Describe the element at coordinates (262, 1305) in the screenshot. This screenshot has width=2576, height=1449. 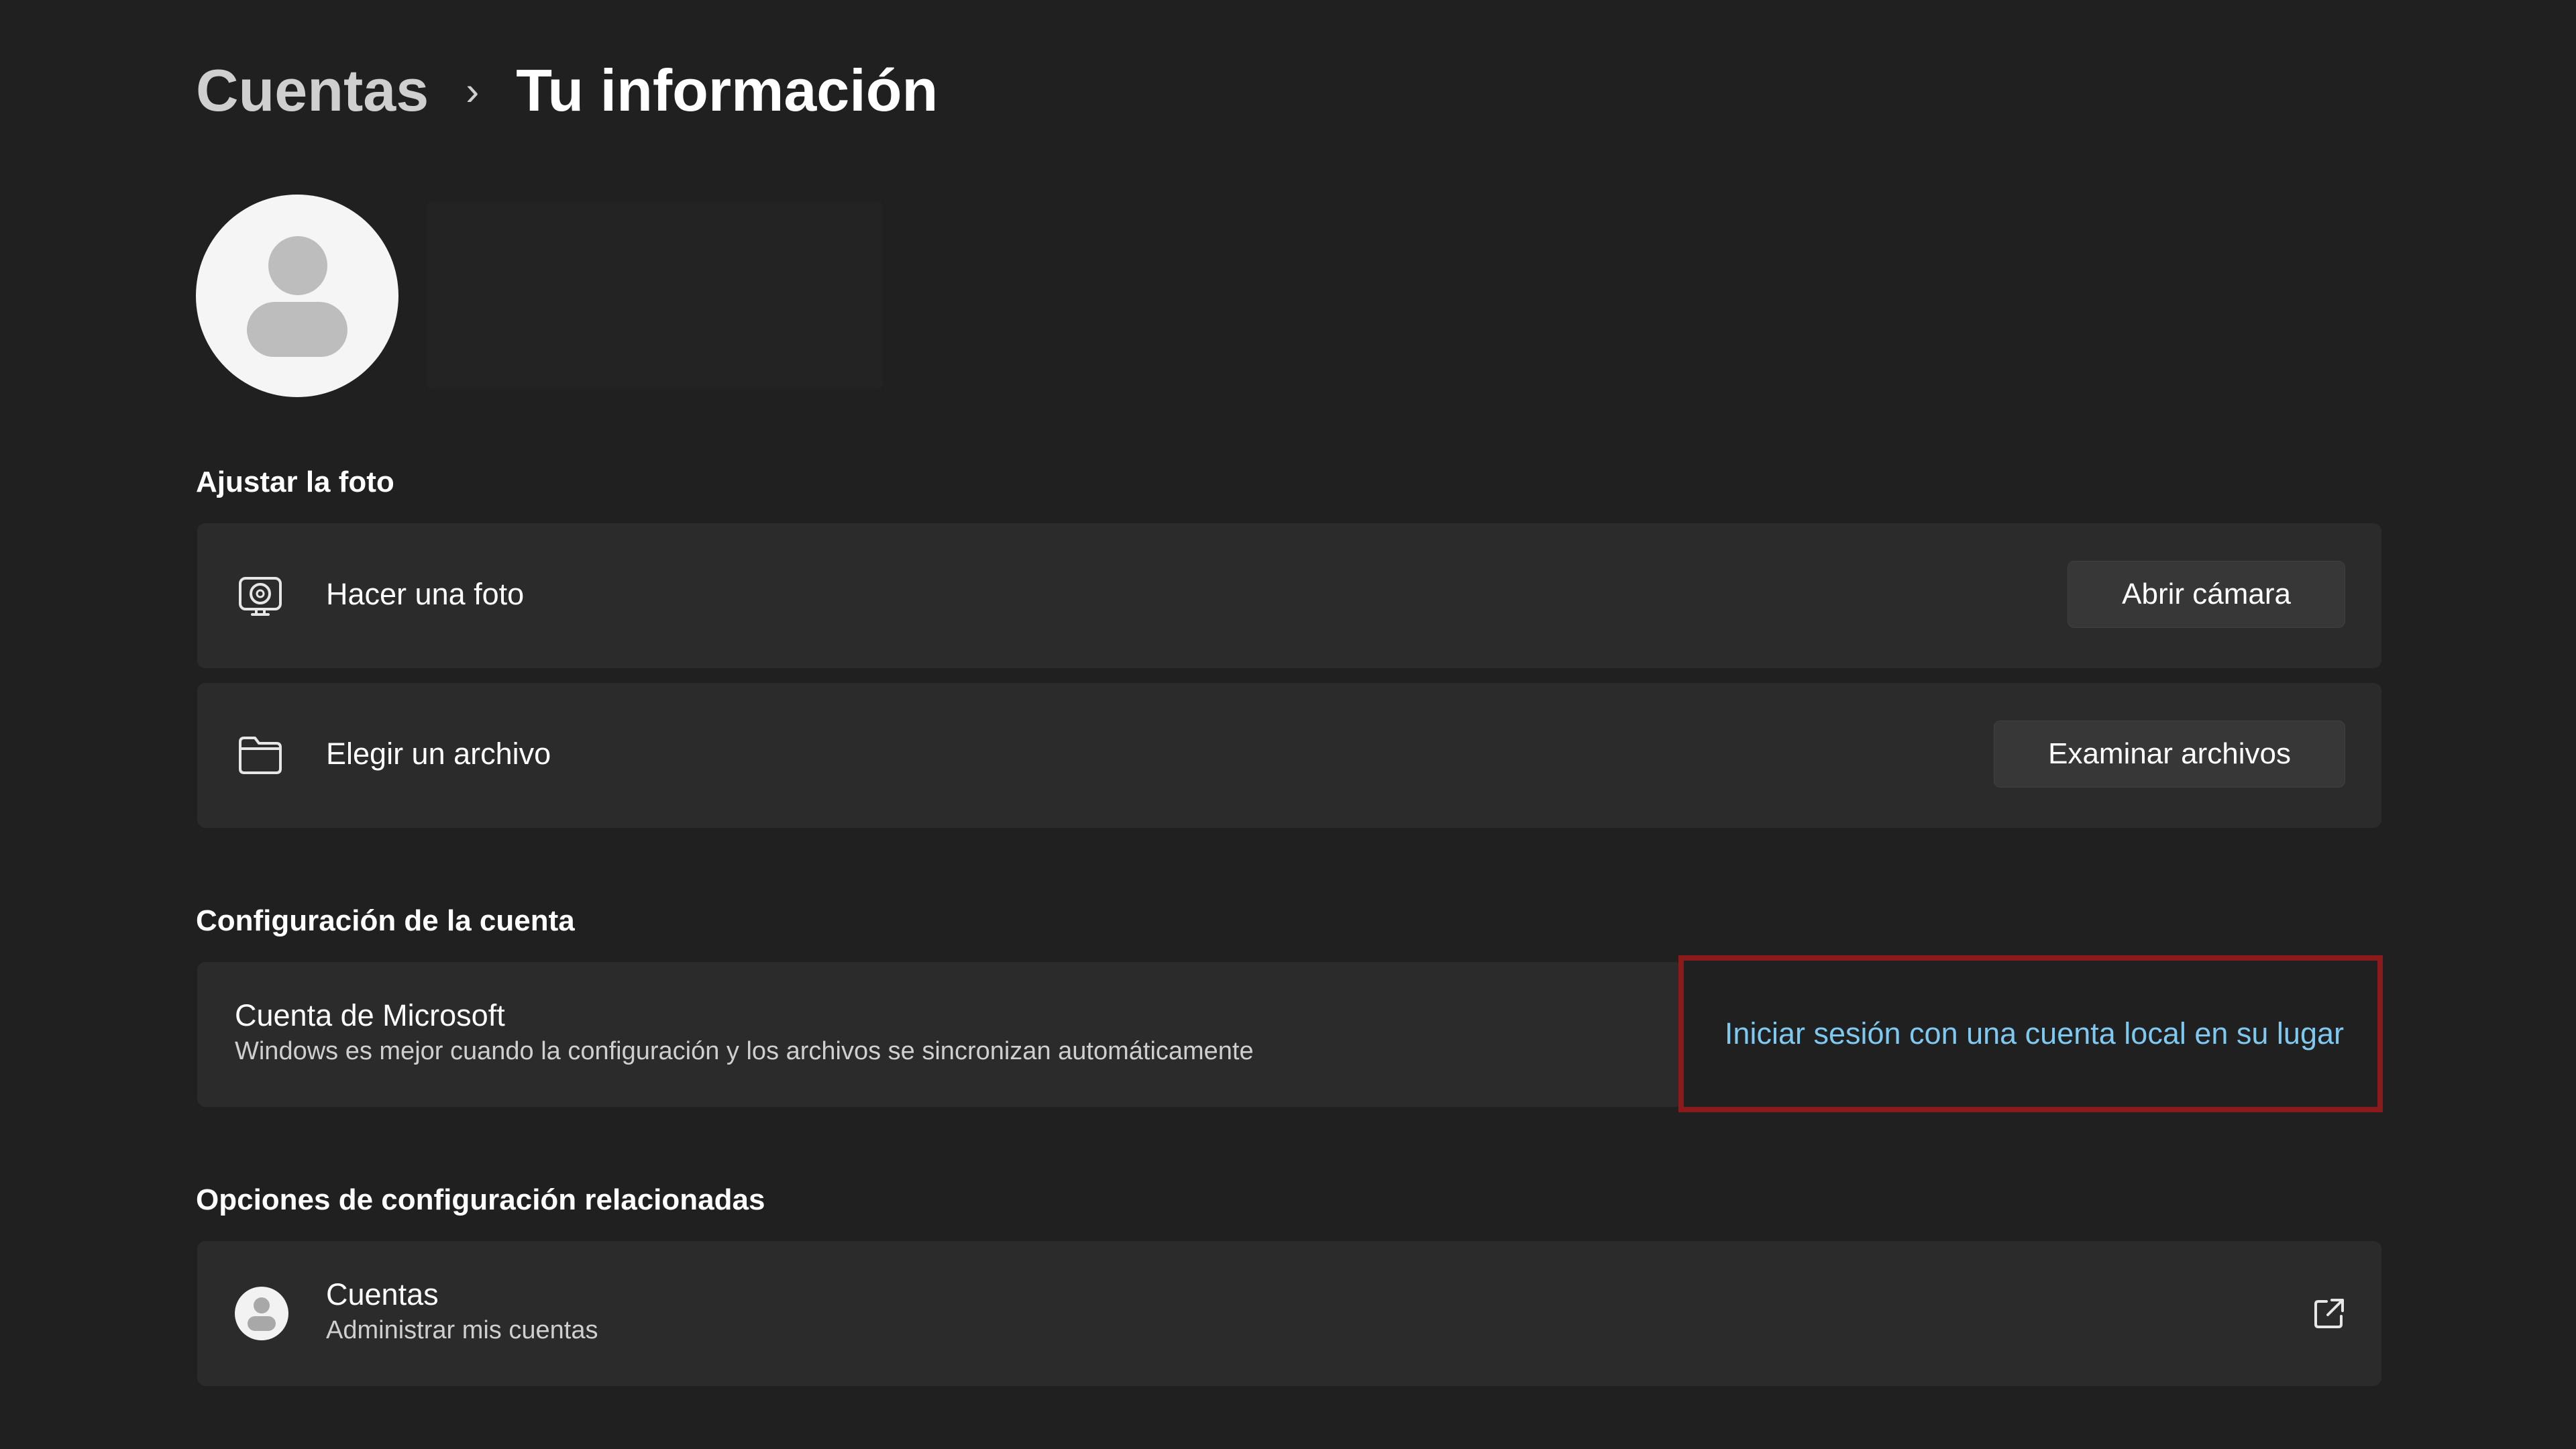
I see `small-avatar-head-shape` at that location.